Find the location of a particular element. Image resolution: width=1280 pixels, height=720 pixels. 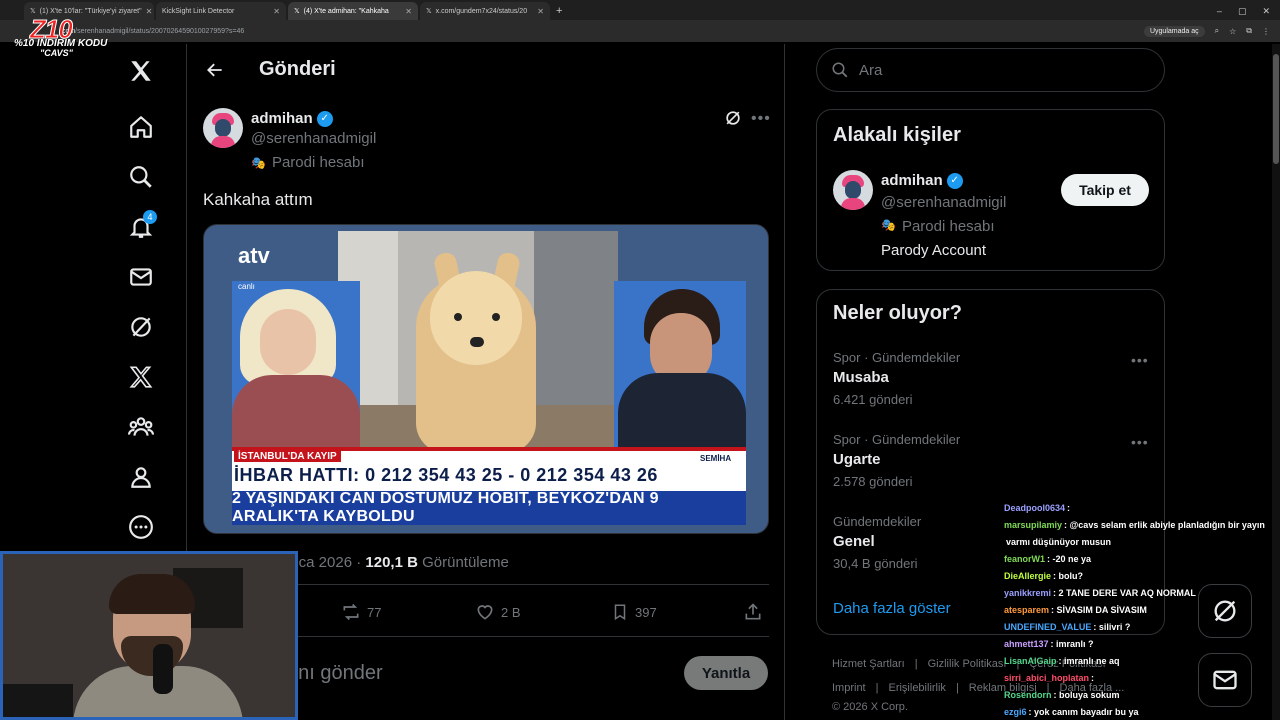

messages-floating-button is located at coordinates (1225, 680).